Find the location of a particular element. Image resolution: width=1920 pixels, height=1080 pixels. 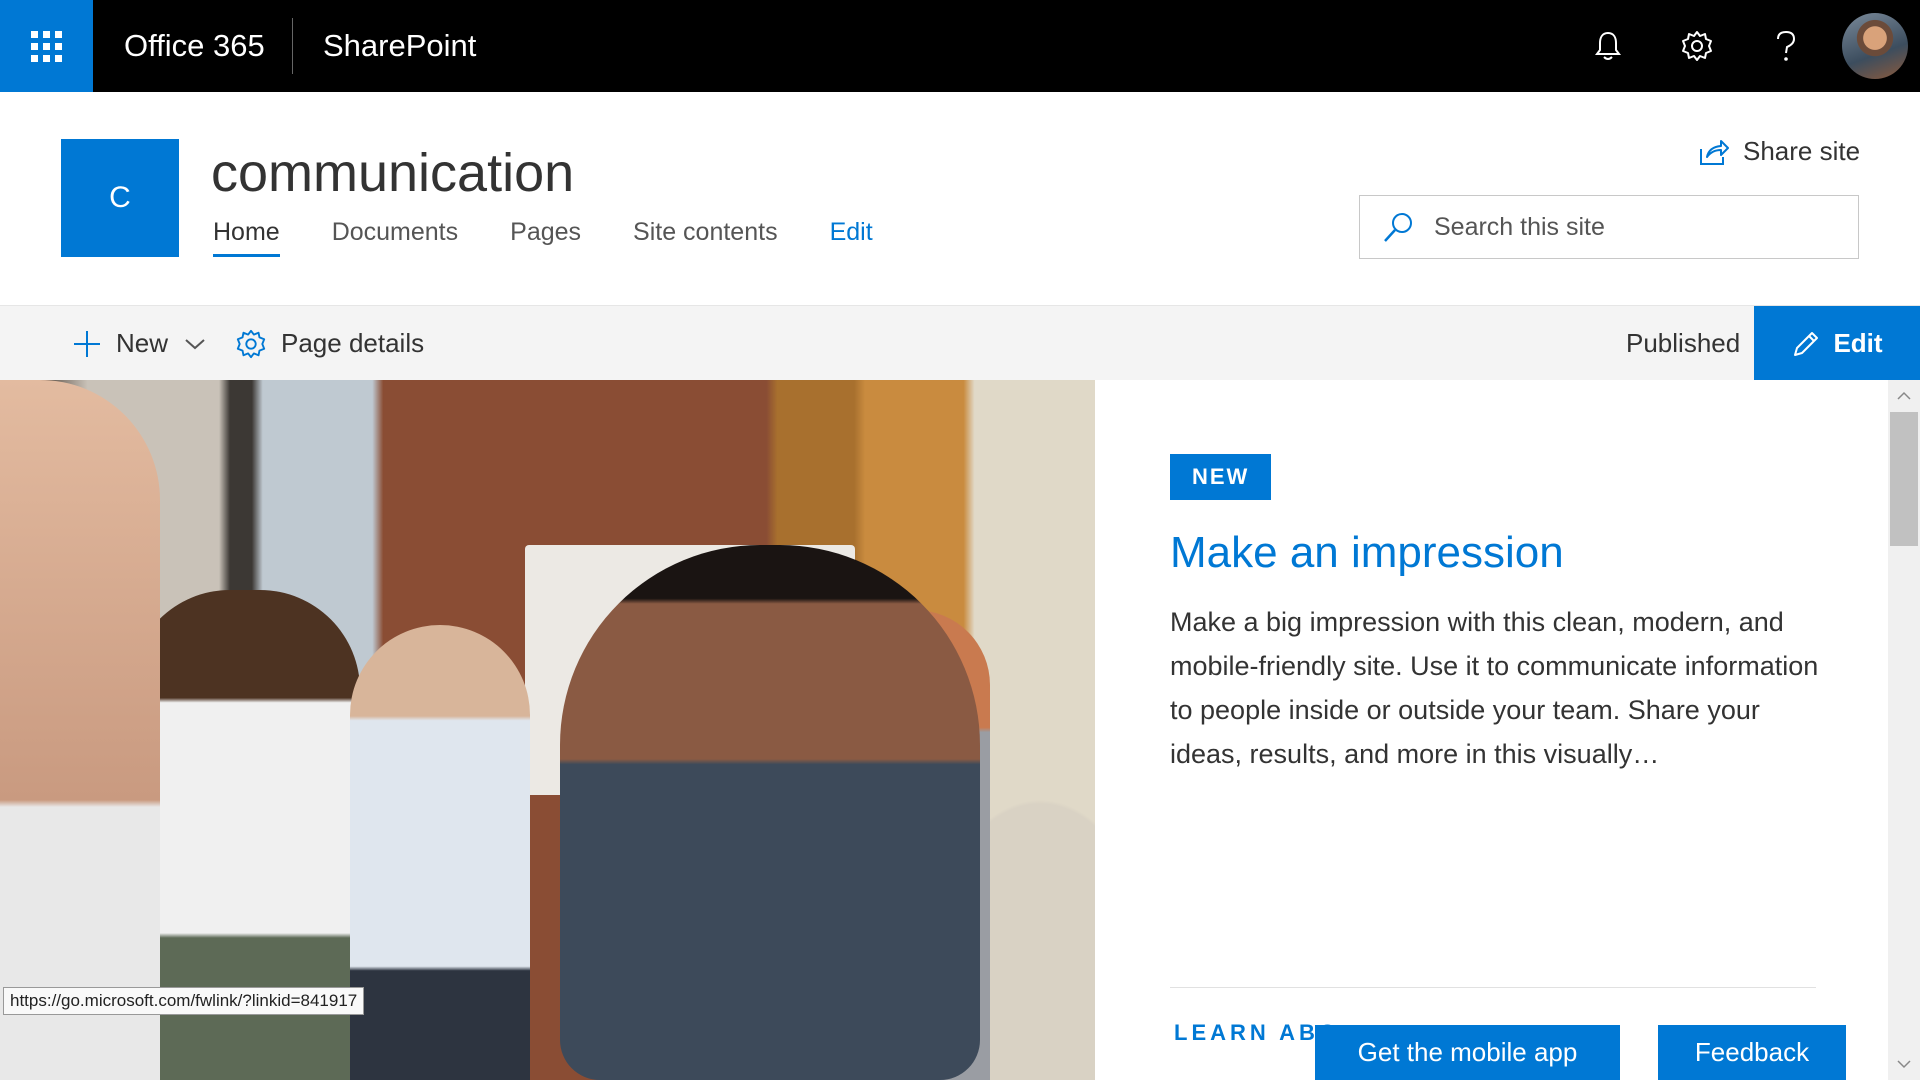

new-button: New is located at coordinates (139, 343).